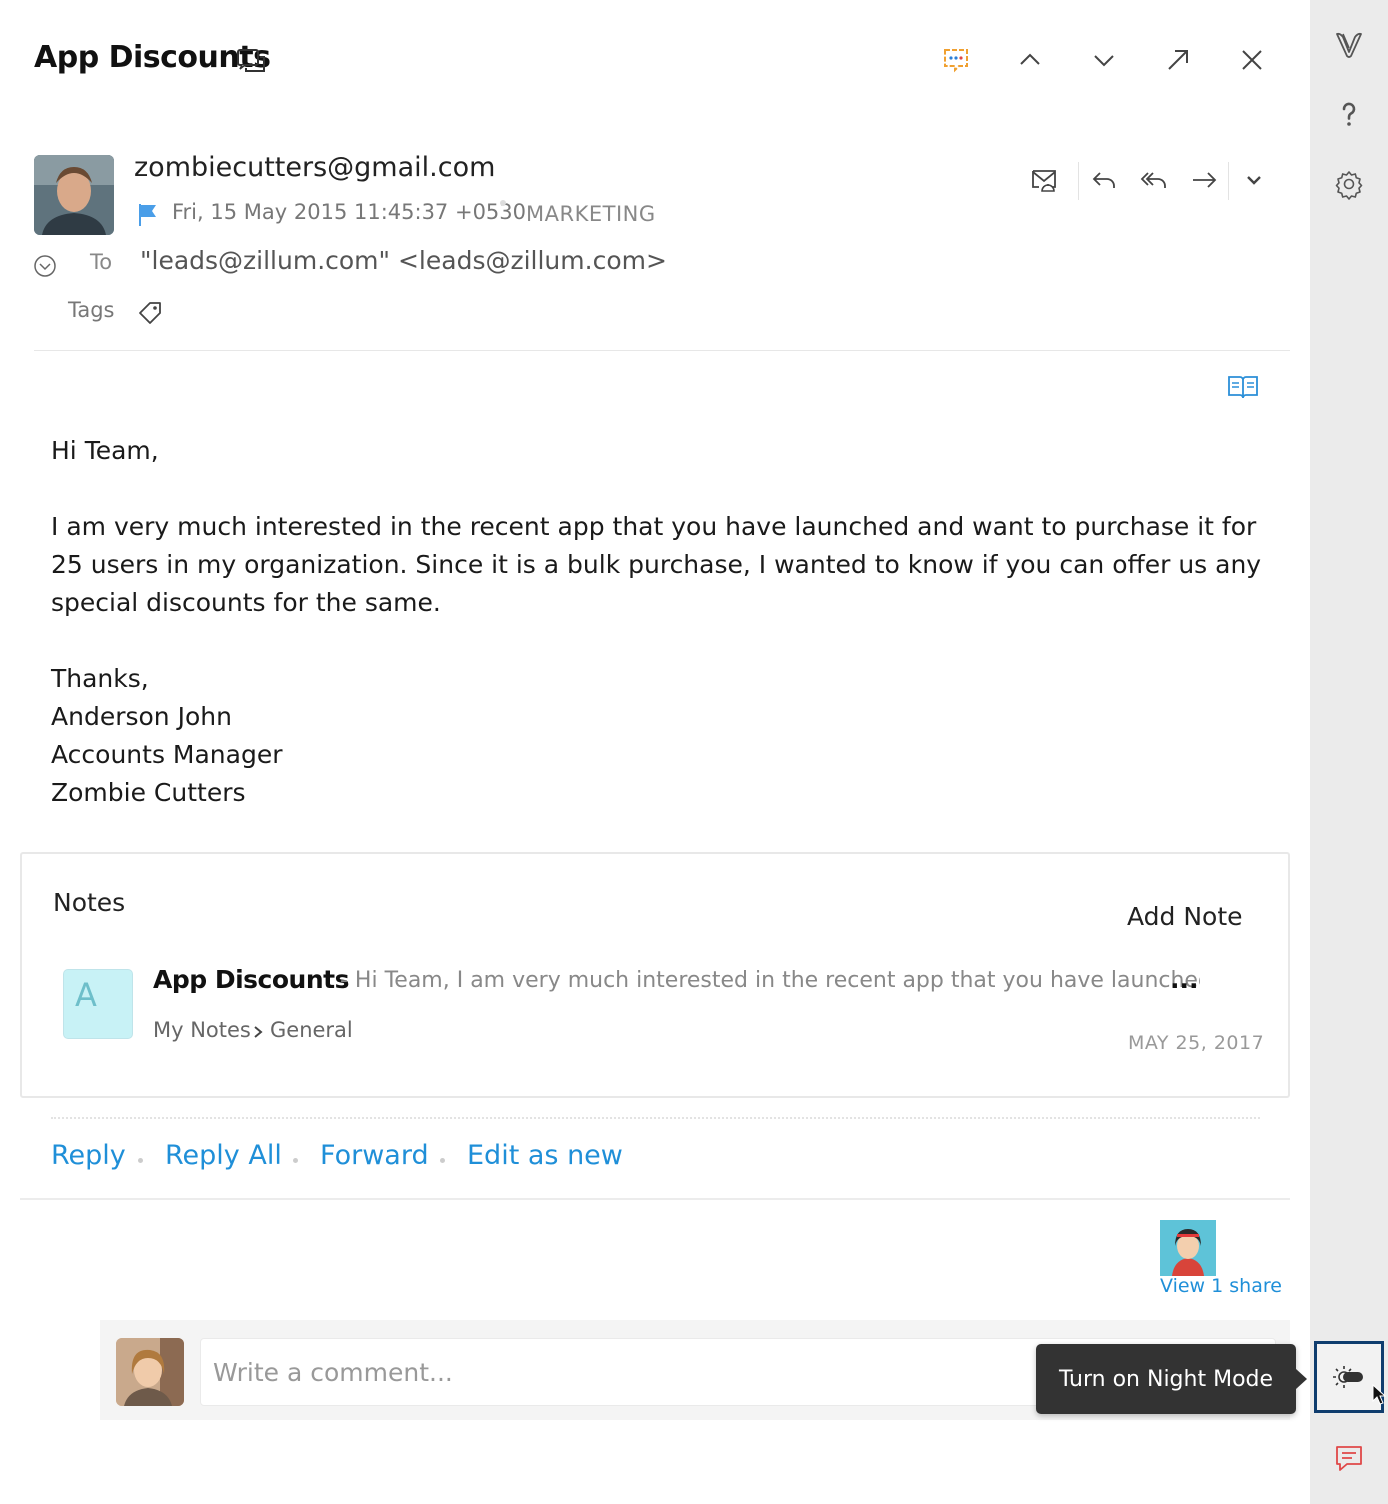  Describe the element at coordinates (148, 214) in the screenshot. I see `flag-icon` at that location.